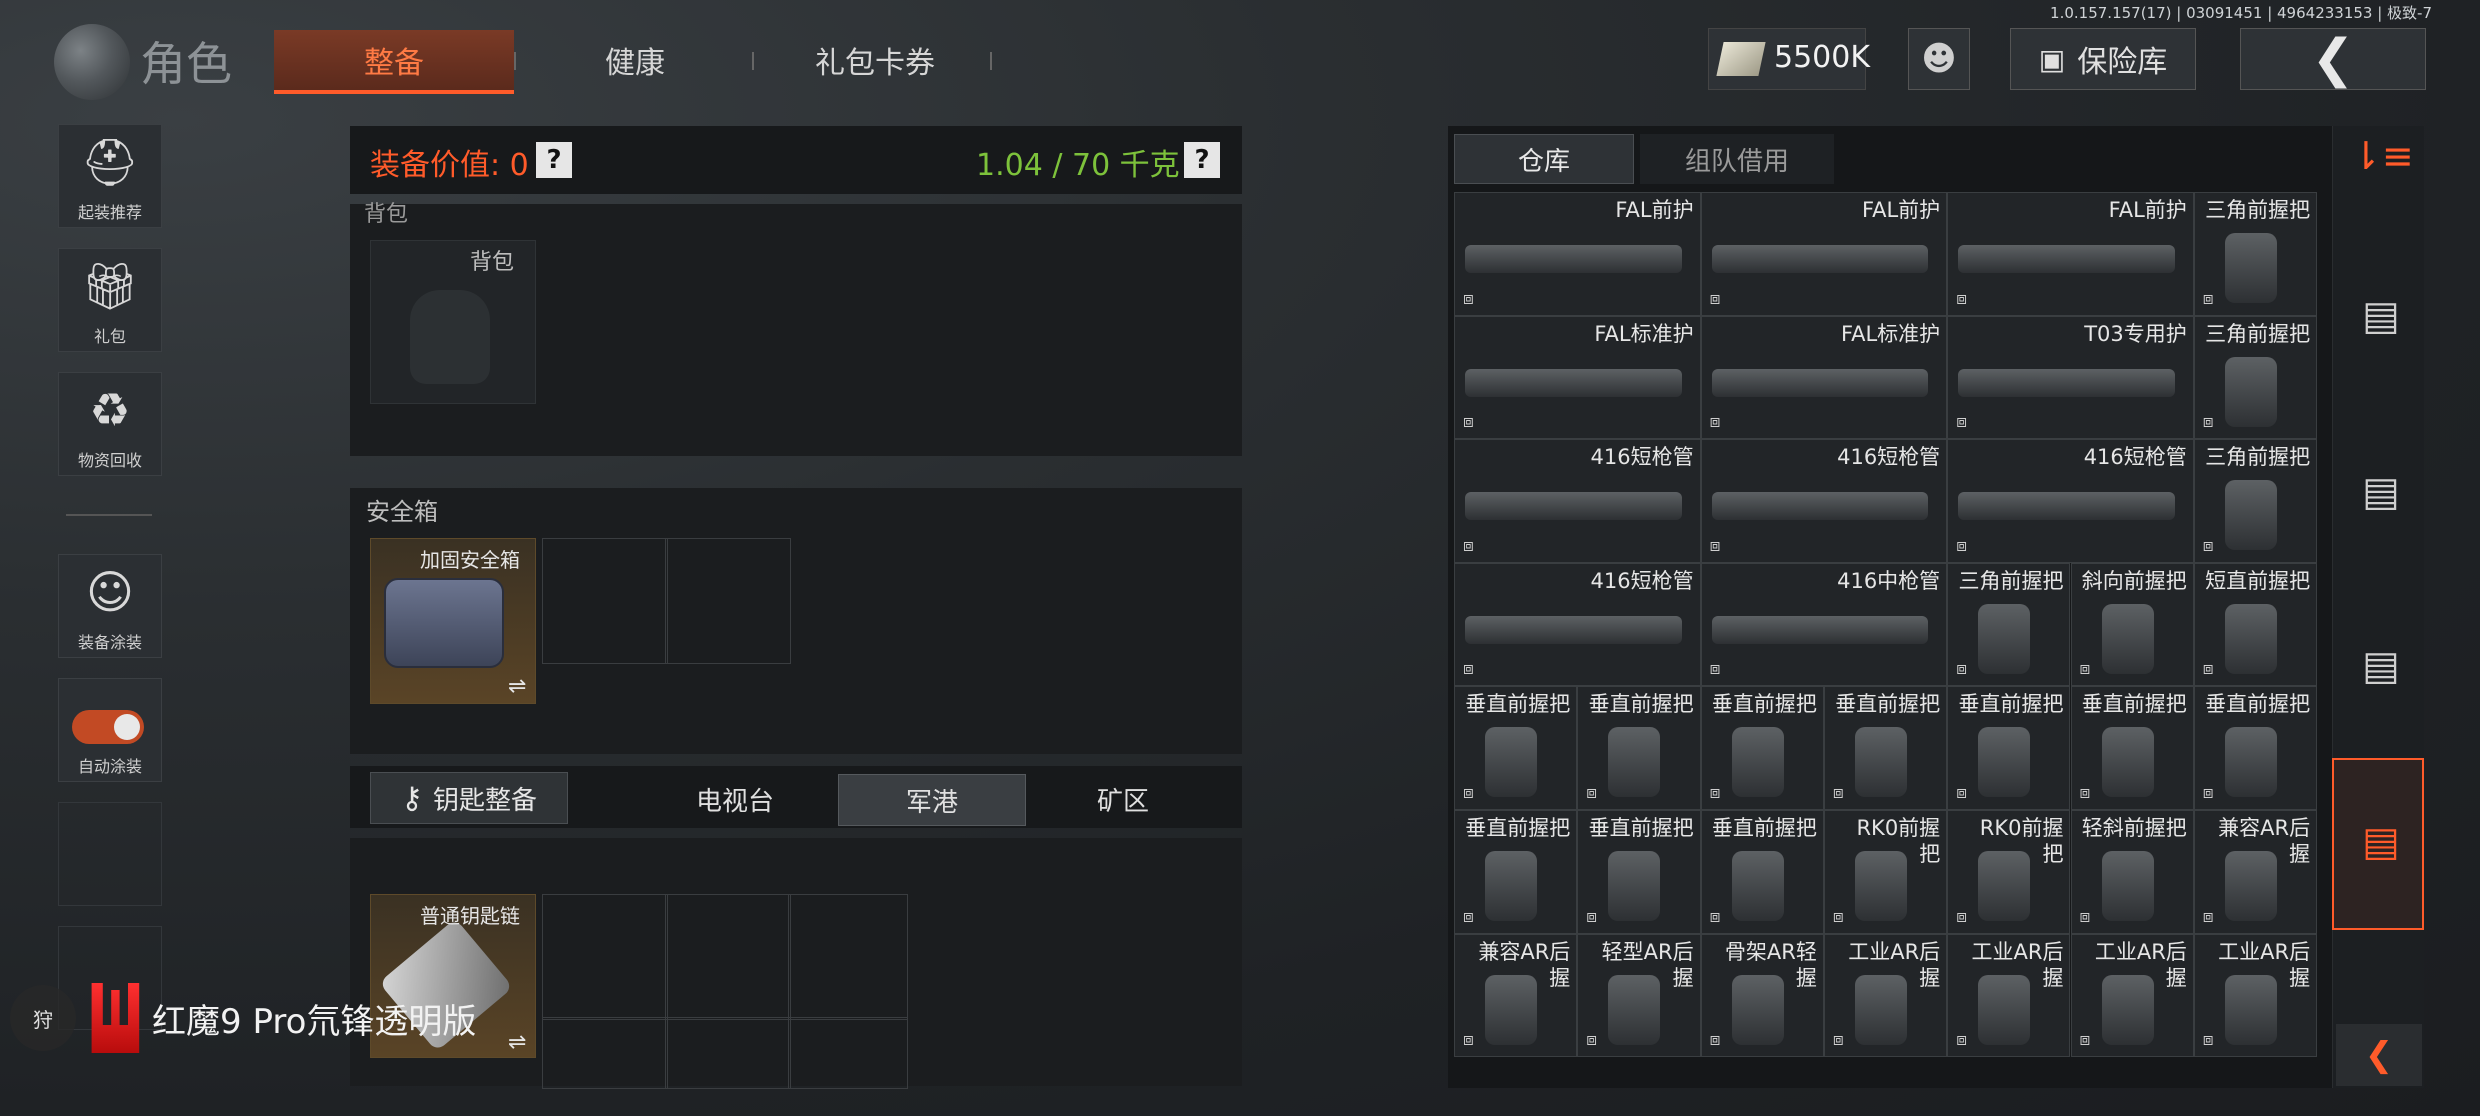  I want to click on warehouse-item: T03专用护 ⧈, so click(2070, 377).